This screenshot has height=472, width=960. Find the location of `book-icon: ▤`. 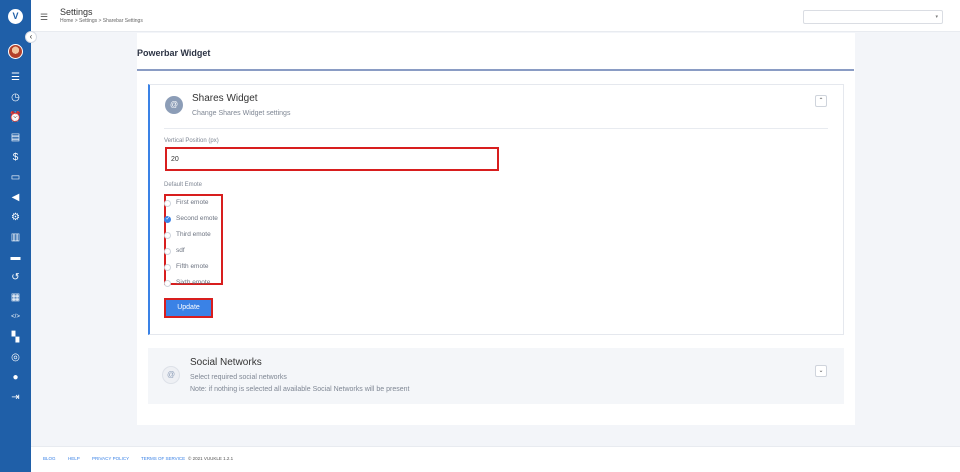

book-icon: ▤ is located at coordinates (15, 137).